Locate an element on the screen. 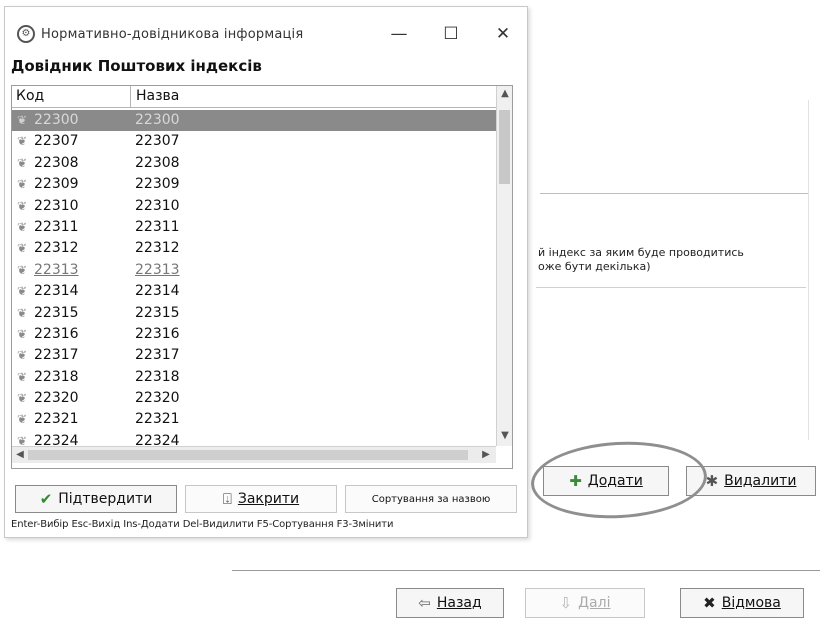 The image size is (820, 632). scroll-up-icon: ▲ is located at coordinates (504, 93).